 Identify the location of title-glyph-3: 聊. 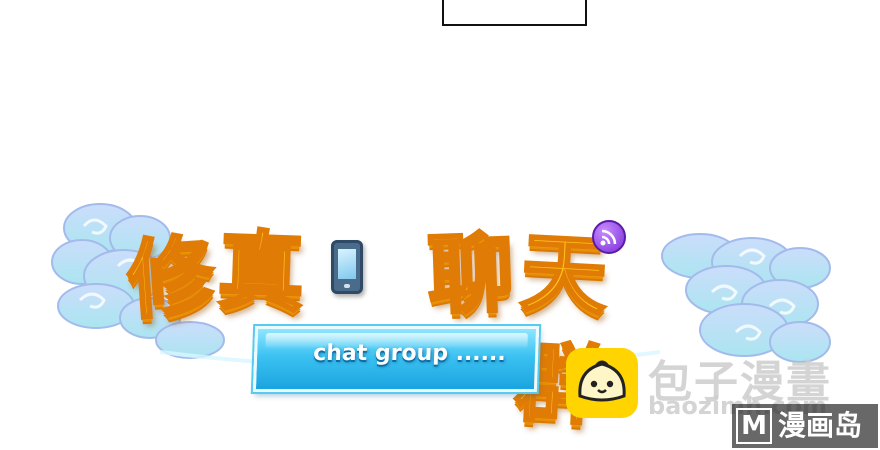
(471, 275).